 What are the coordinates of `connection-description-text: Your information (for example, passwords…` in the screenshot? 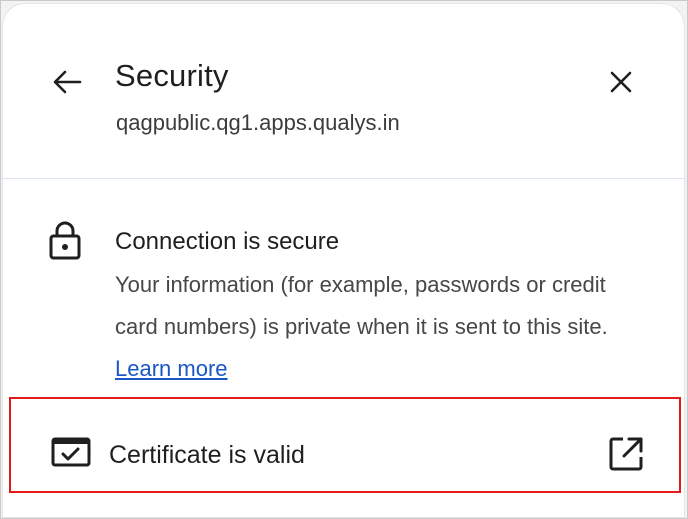 It's located at (361, 305).